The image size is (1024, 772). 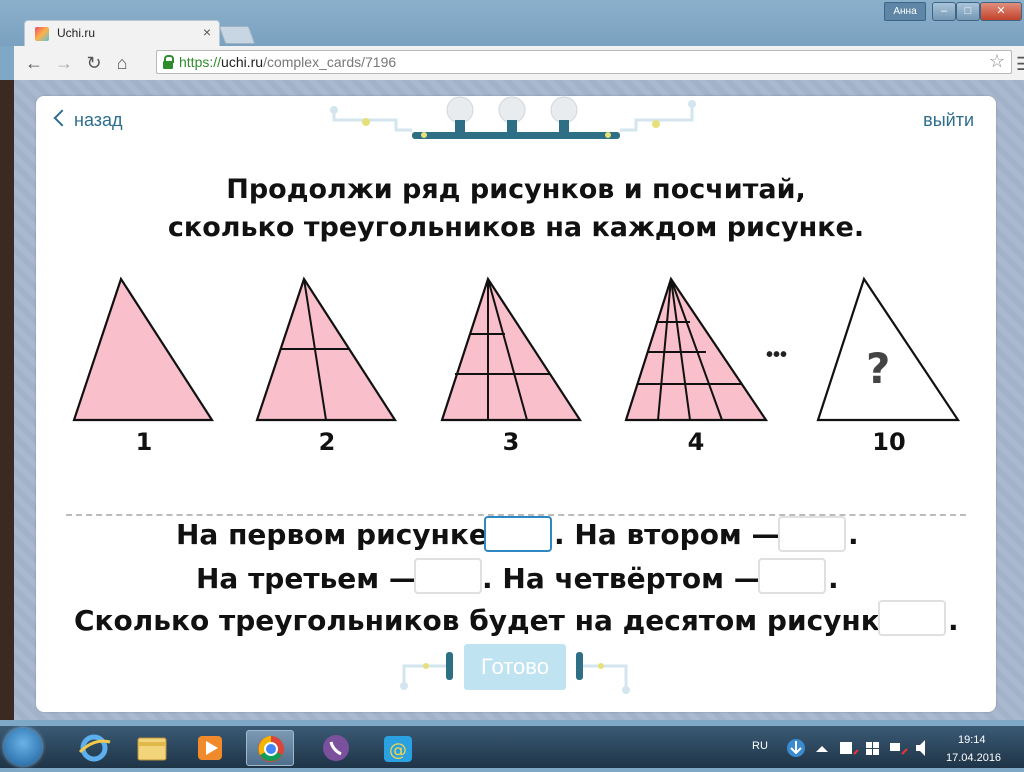 I want to click on favicon-icon, so click(x=42, y=34).